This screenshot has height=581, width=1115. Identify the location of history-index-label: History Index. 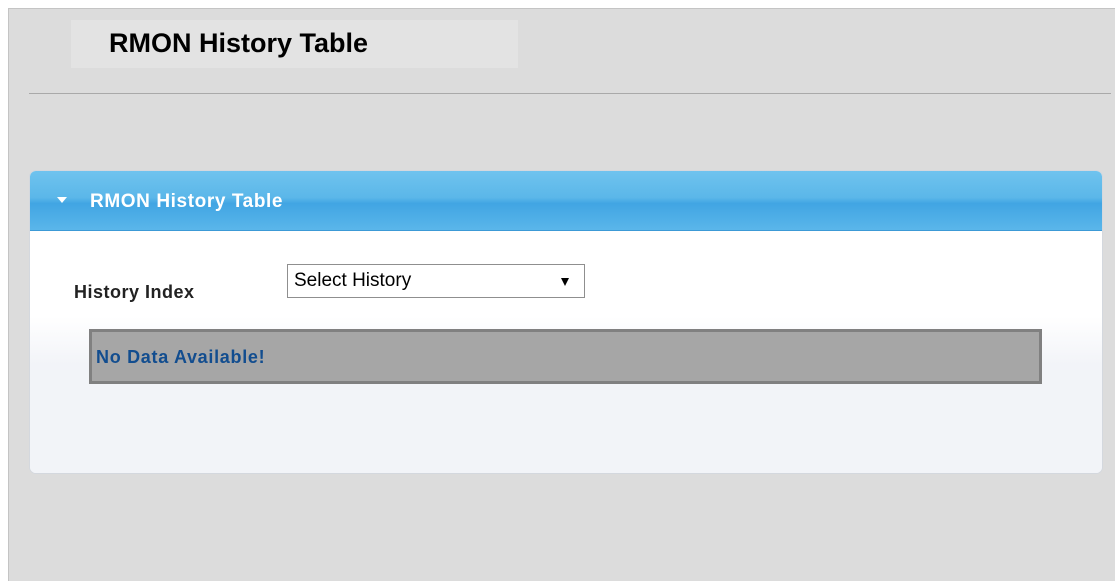
(134, 292).